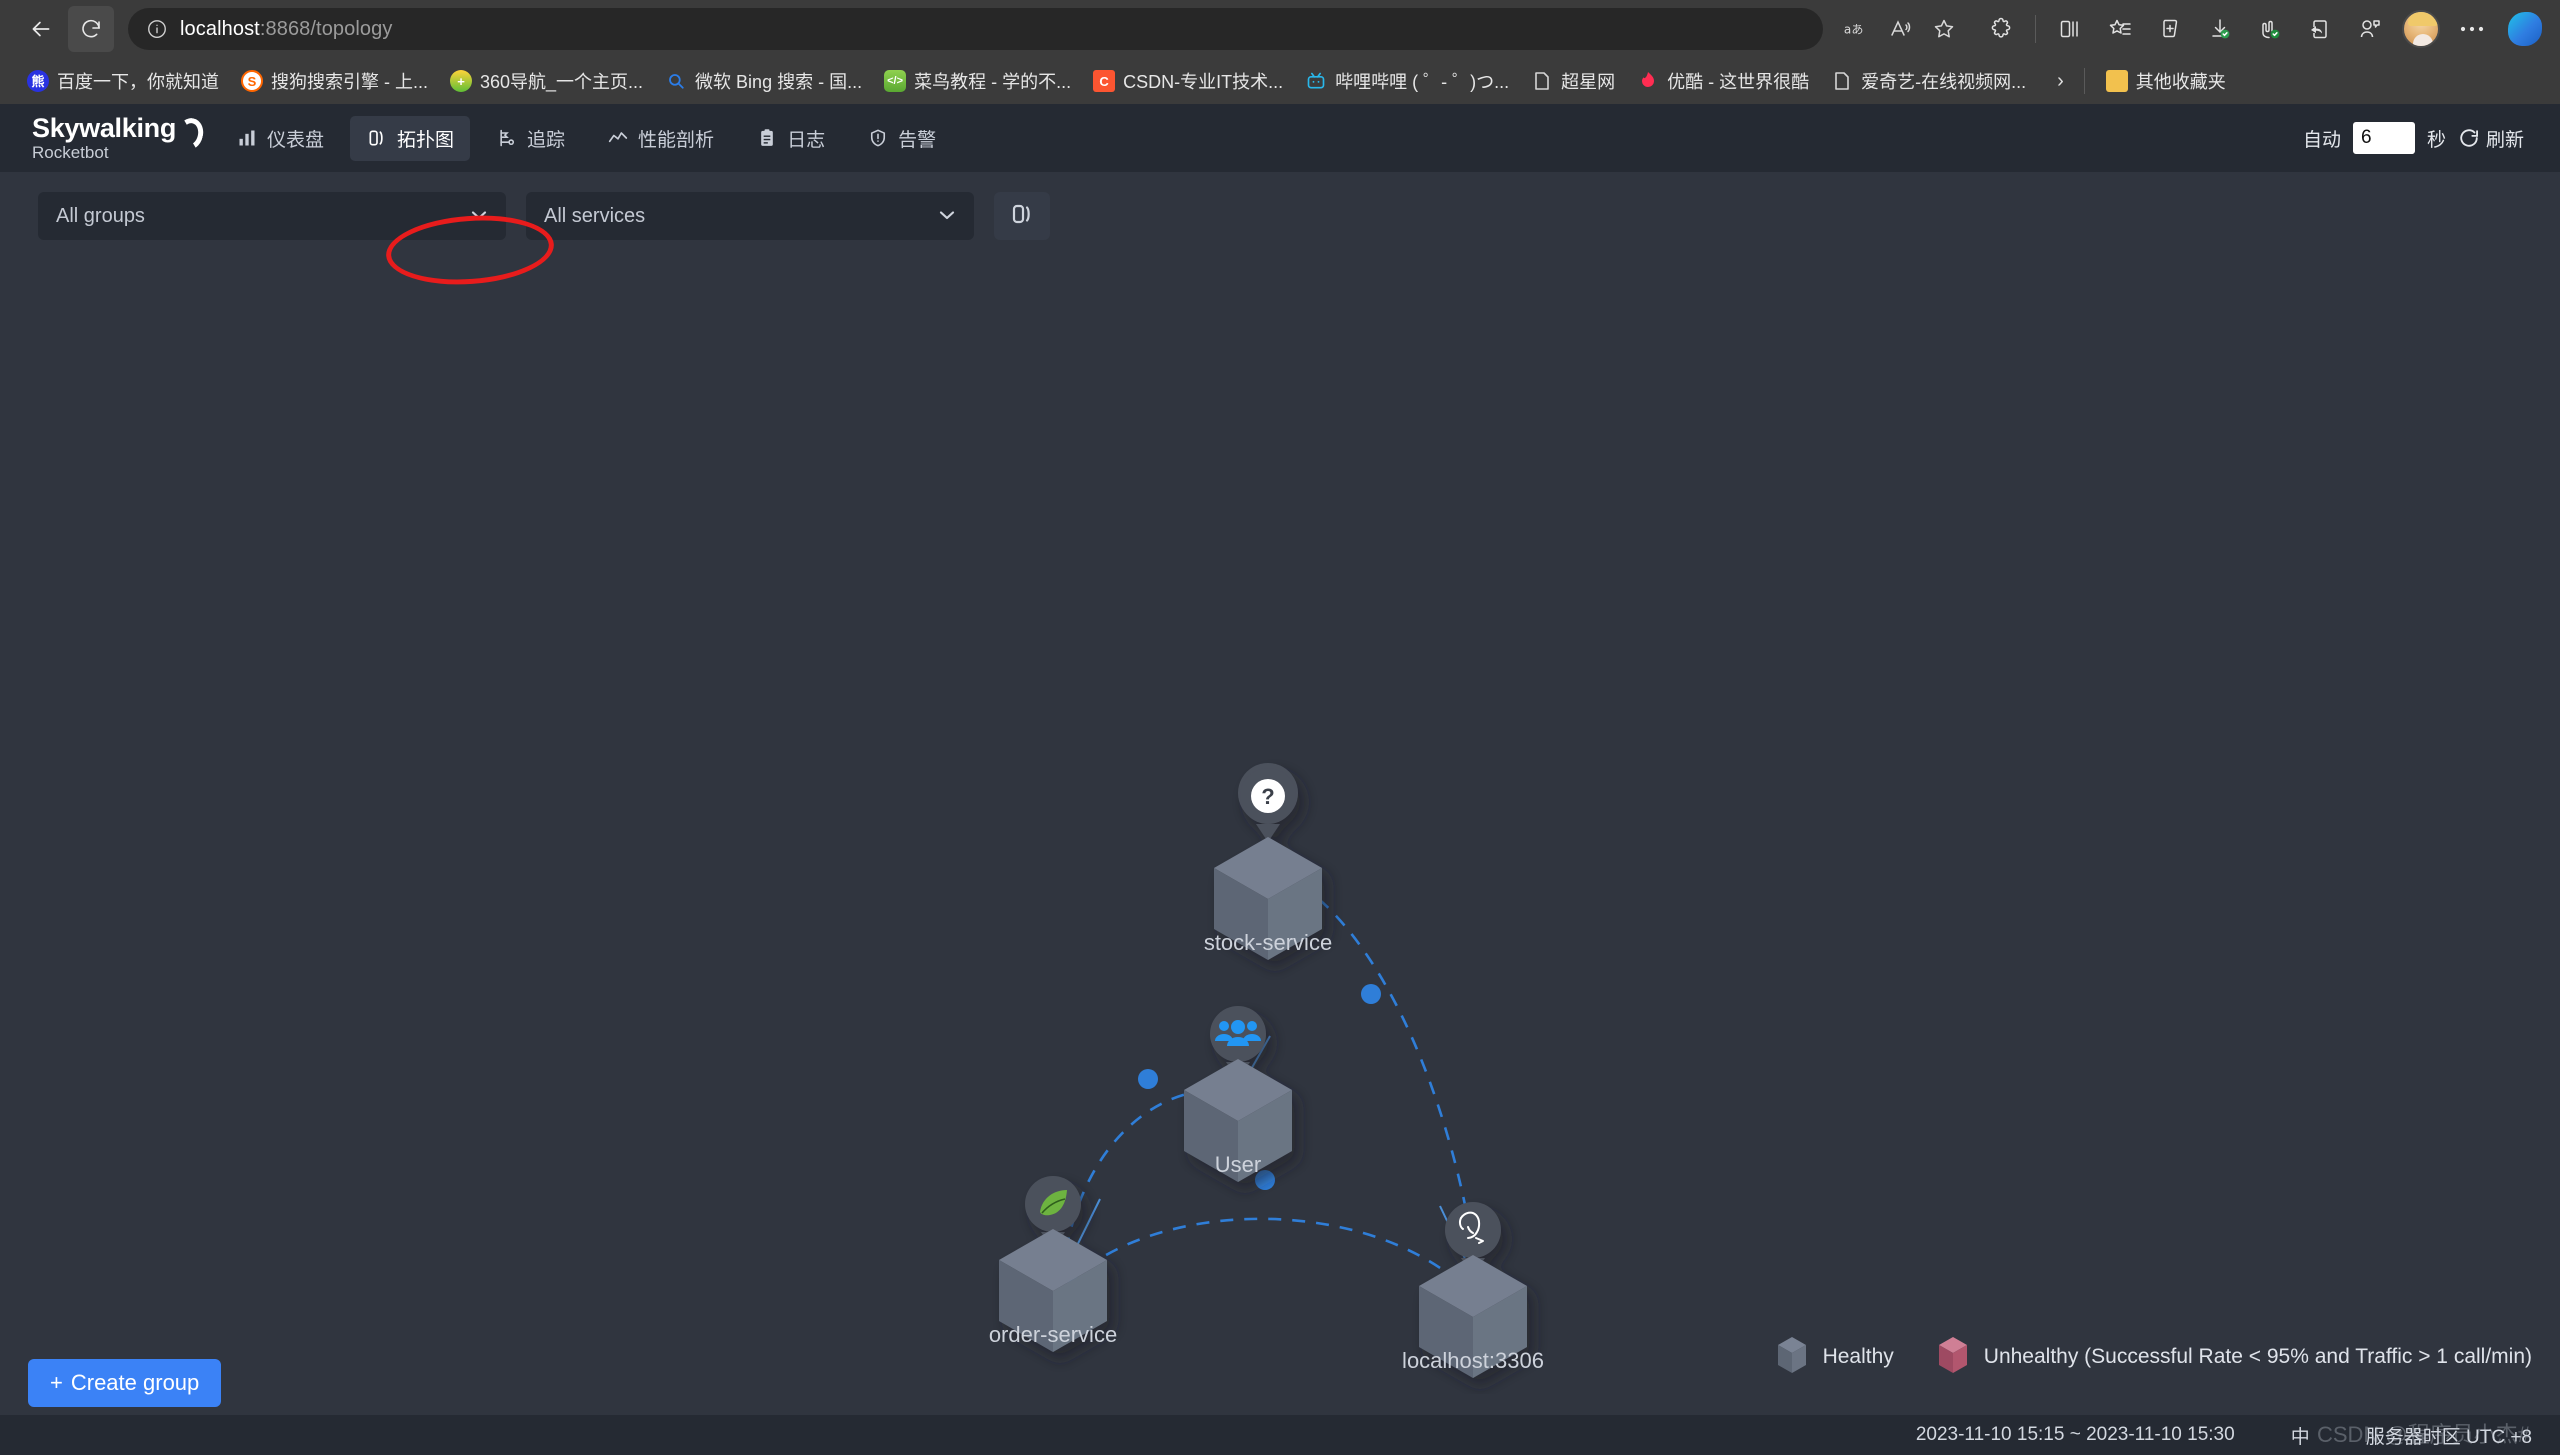 This screenshot has height=1455, width=2560. I want to click on address-bar: localhost:8868/topology, so click(975, 29).